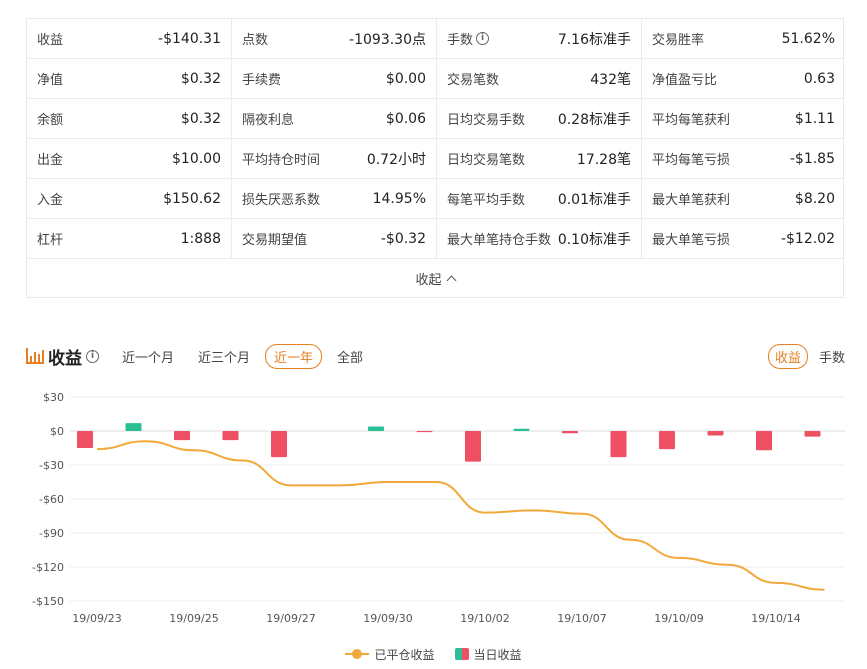  I want to click on bar-chart-icon, so click(35, 356).